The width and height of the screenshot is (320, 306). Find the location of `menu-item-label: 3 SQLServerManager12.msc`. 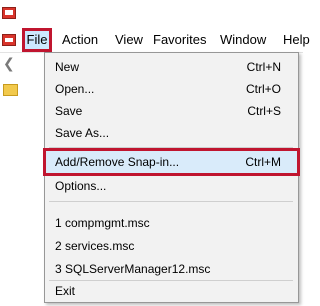

menu-item-label: 3 SQLServerManager12.msc is located at coordinates (133, 269).